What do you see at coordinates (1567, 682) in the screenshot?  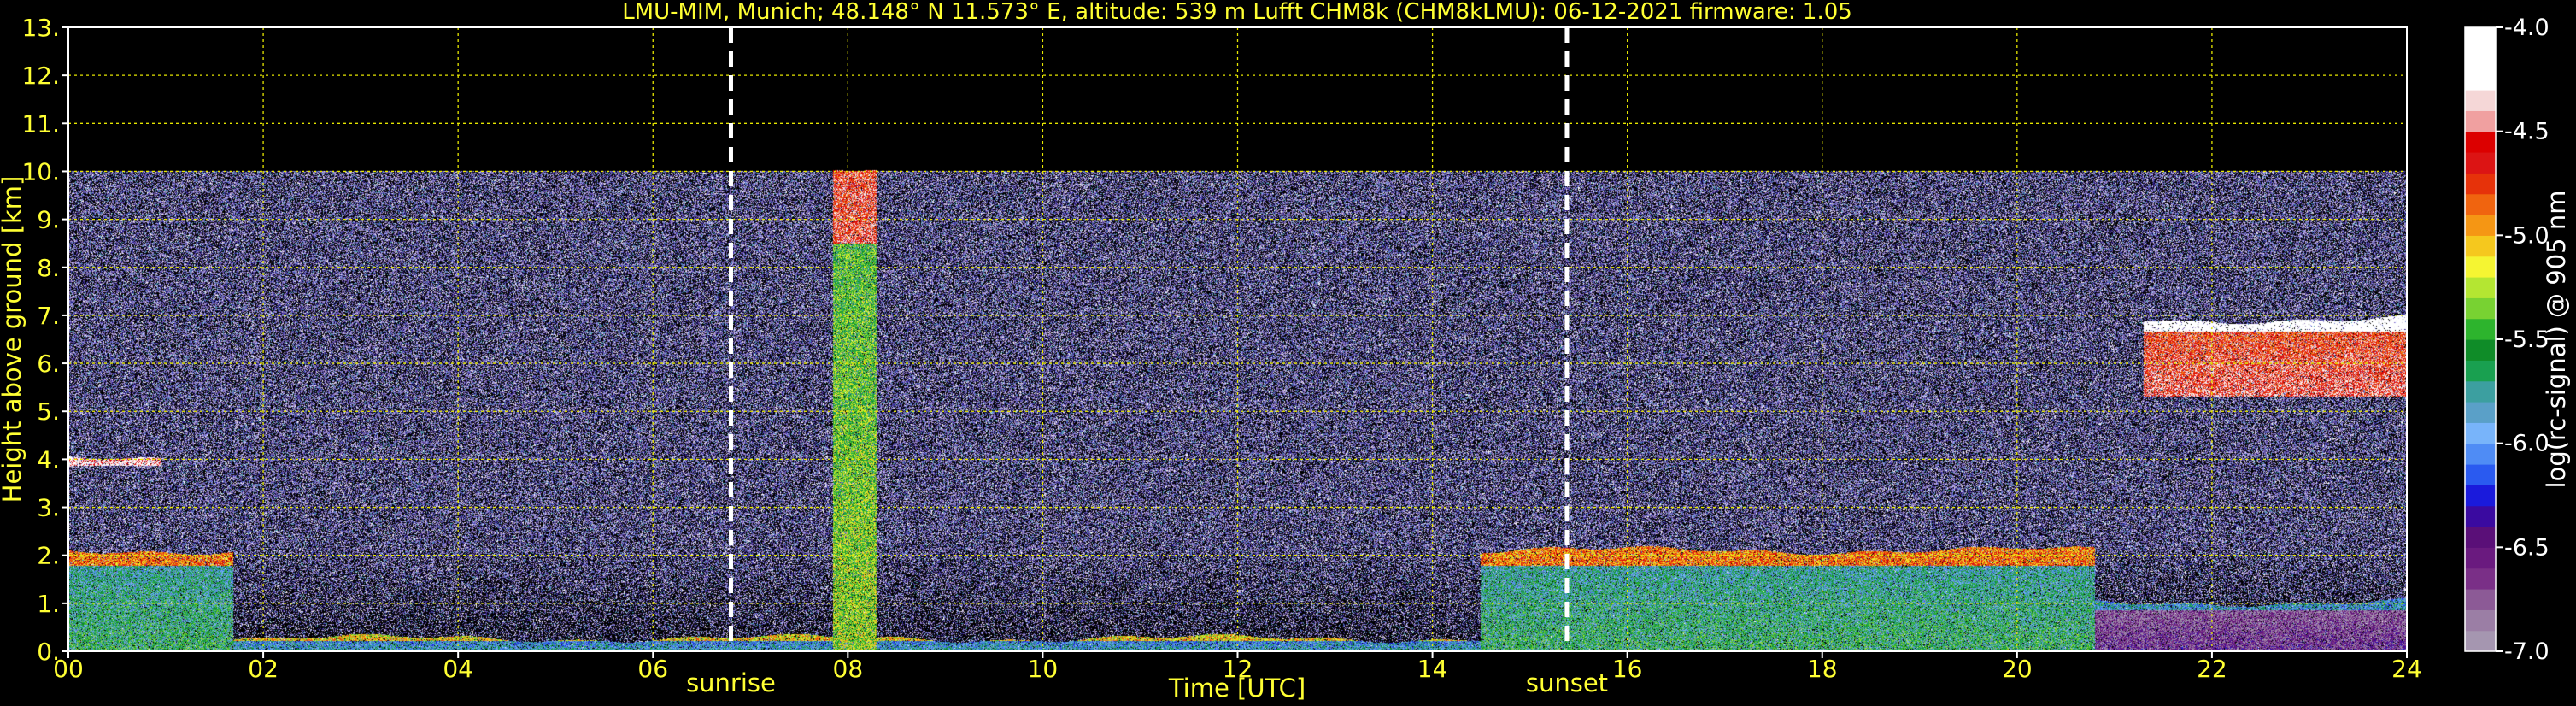 I see `sunset-label: sunset` at bounding box center [1567, 682].